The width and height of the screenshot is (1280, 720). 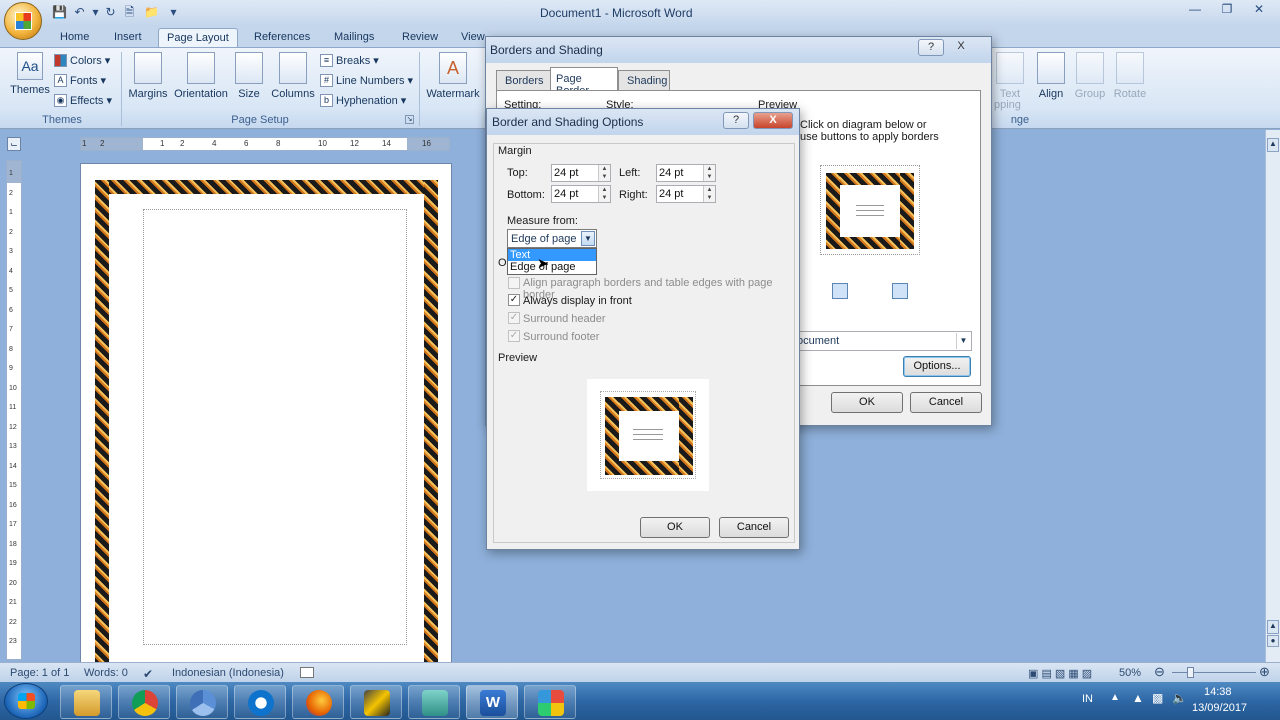 I want to click on zoom-slider-thumb, so click(x=1190, y=672).